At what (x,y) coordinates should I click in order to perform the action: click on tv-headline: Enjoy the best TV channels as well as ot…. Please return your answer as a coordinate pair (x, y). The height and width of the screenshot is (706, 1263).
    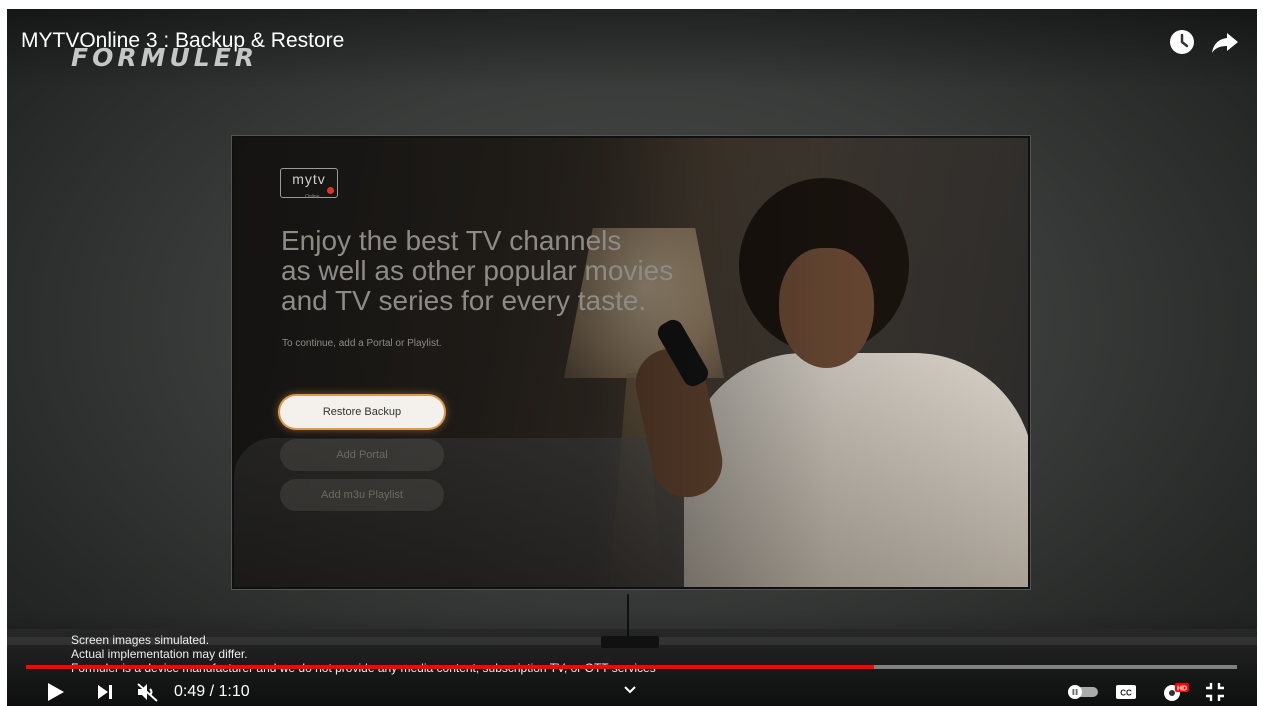
    Looking at the image, I should click on (491, 271).